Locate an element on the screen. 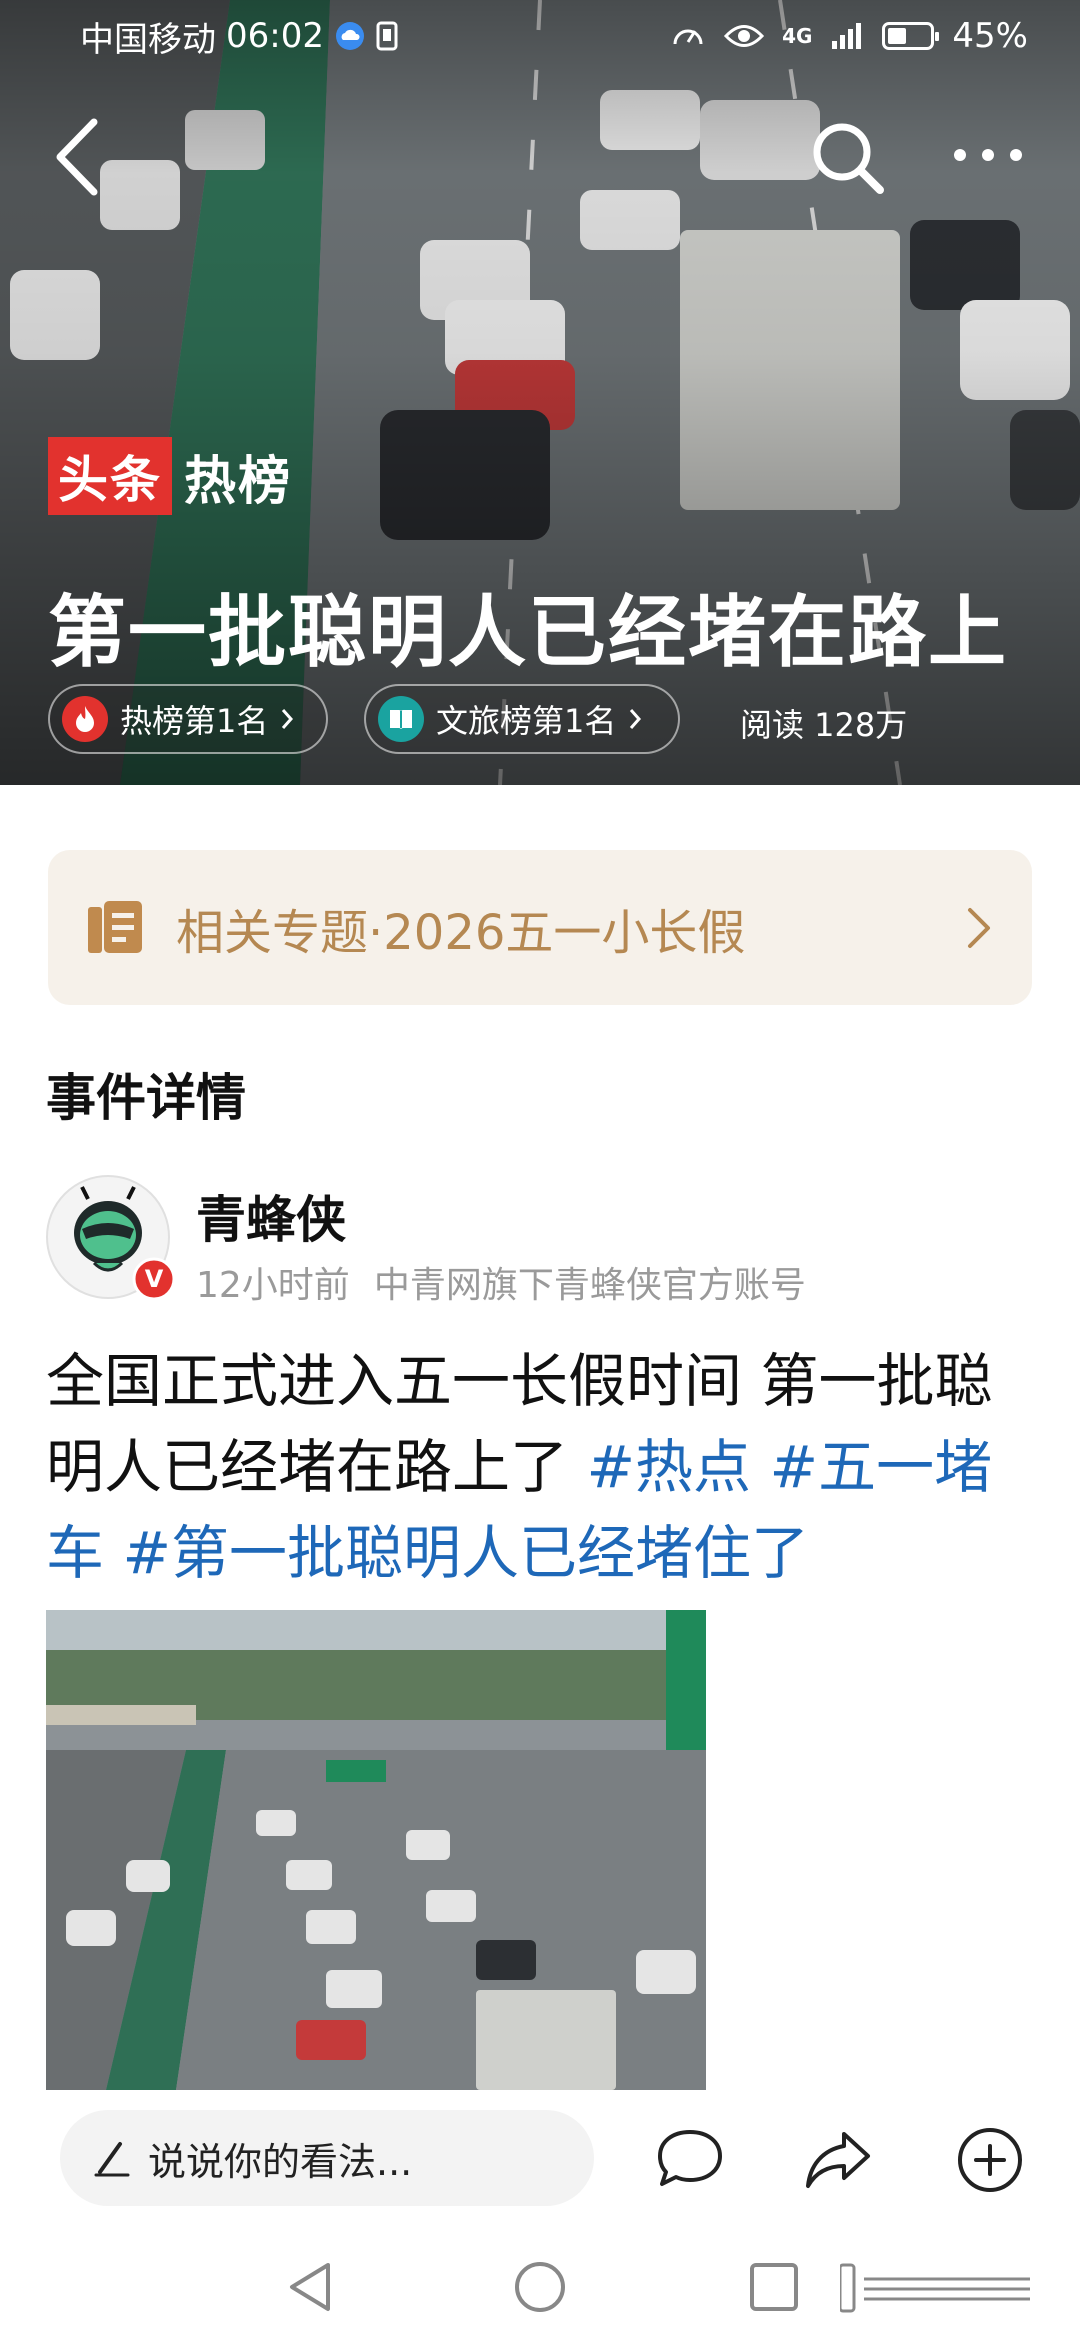  travel-rank-badge: 文旅榜第1名 is located at coordinates (522, 719).